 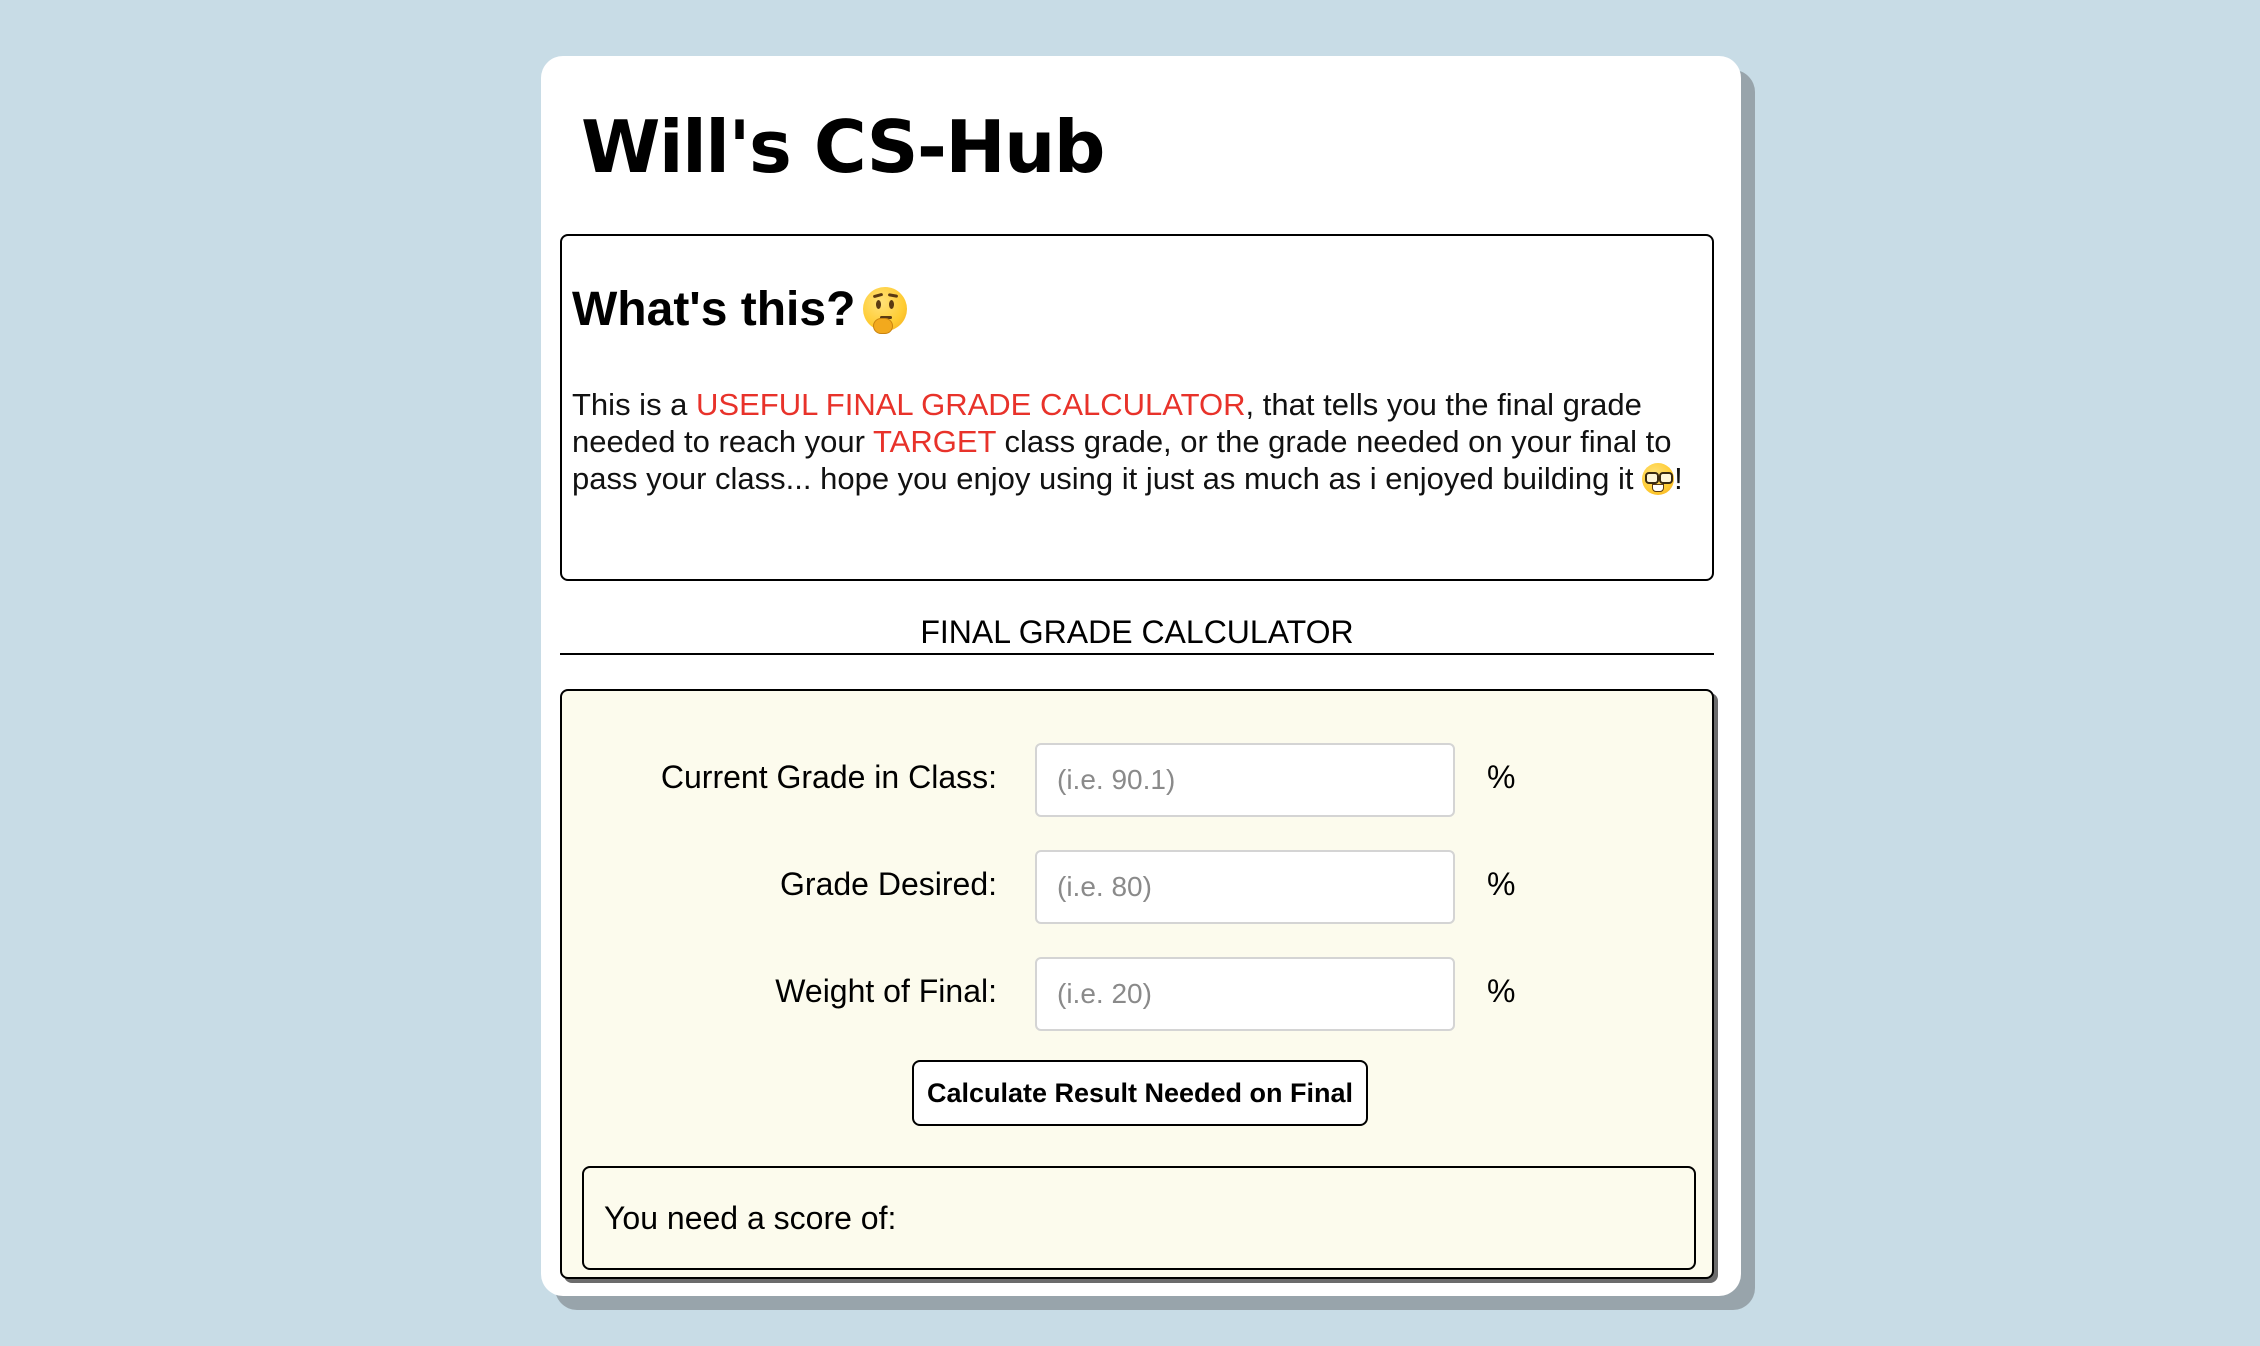 What do you see at coordinates (885, 311) in the screenshot?
I see `thinking-face-icon` at bounding box center [885, 311].